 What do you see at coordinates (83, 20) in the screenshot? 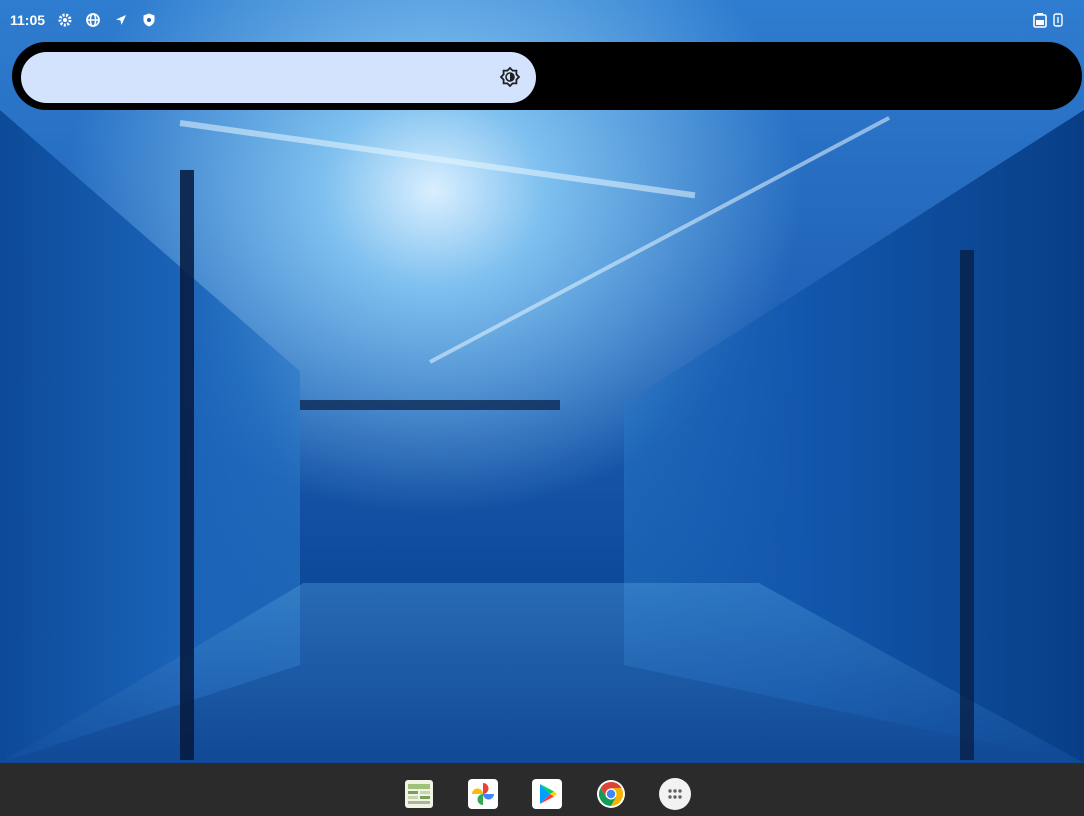
I see `status-left-group: 11:05` at bounding box center [83, 20].